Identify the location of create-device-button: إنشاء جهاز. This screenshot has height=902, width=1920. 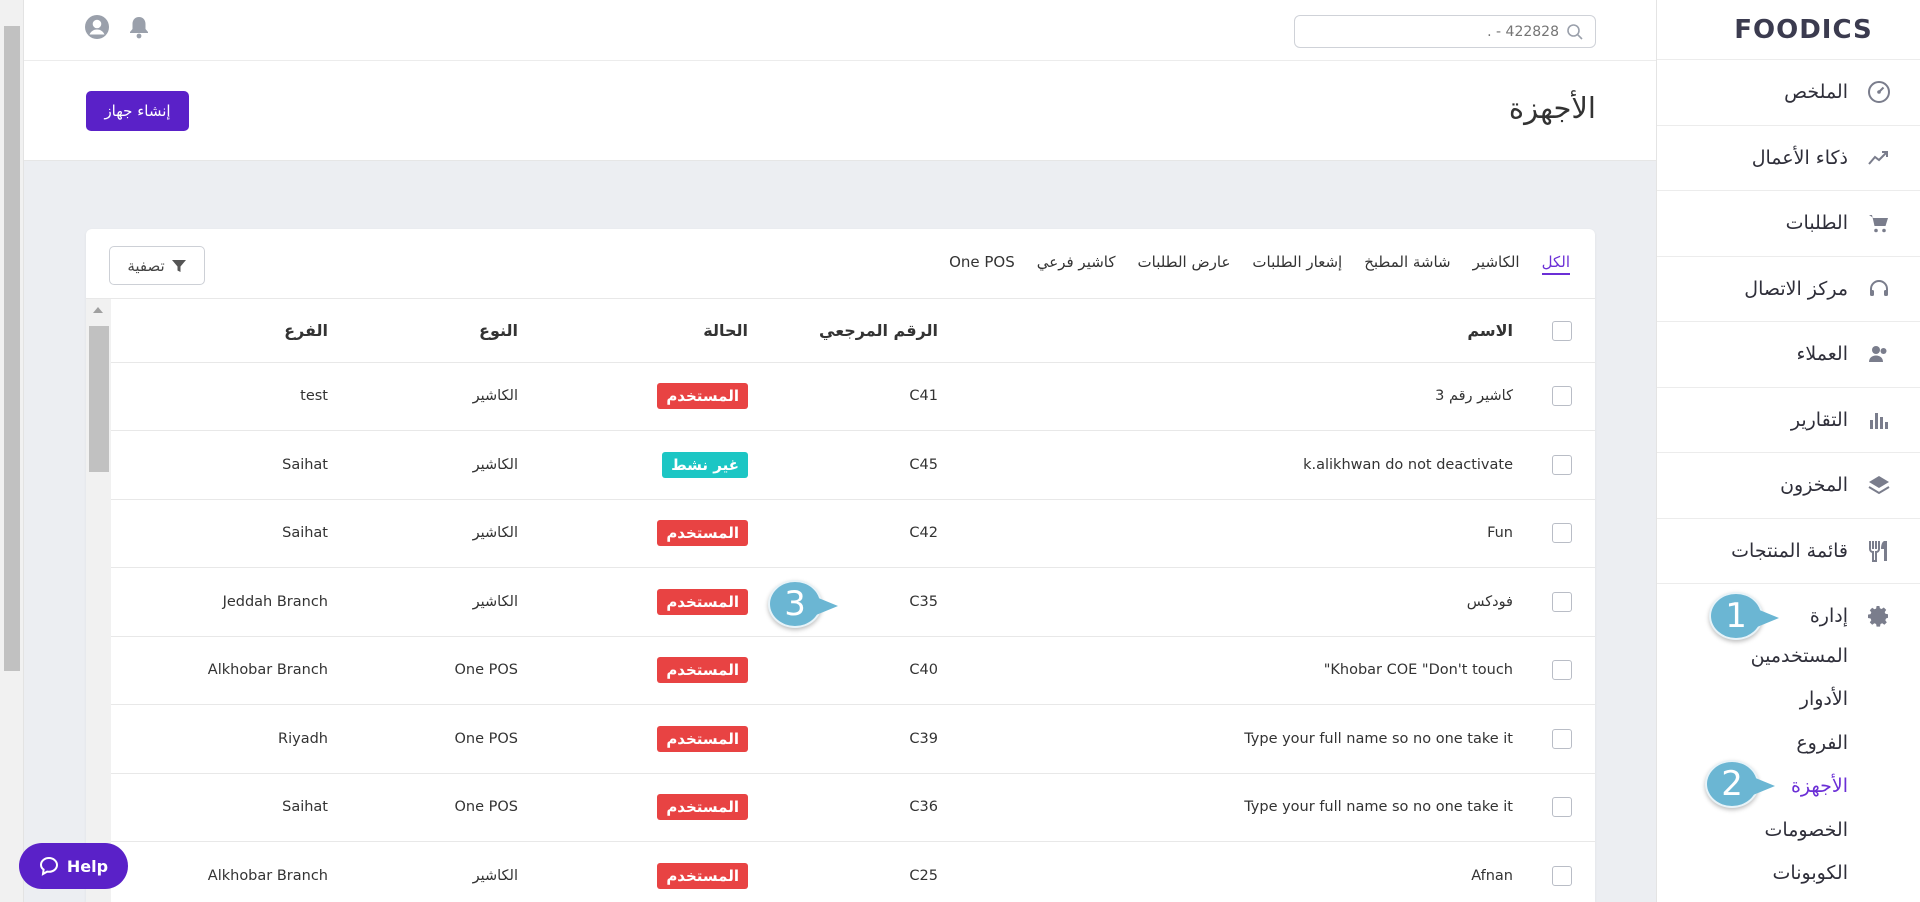
(137, 111).